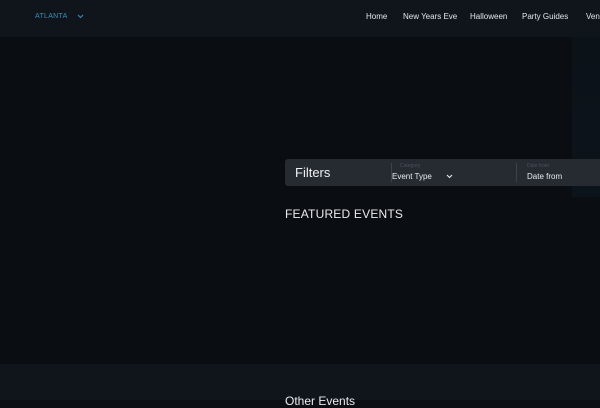 The width and height of the screenshot is (600, 408). Describe the element at coordinates (412, 176) in the screenshot. I see `event-type-value: Event Type` at that location.